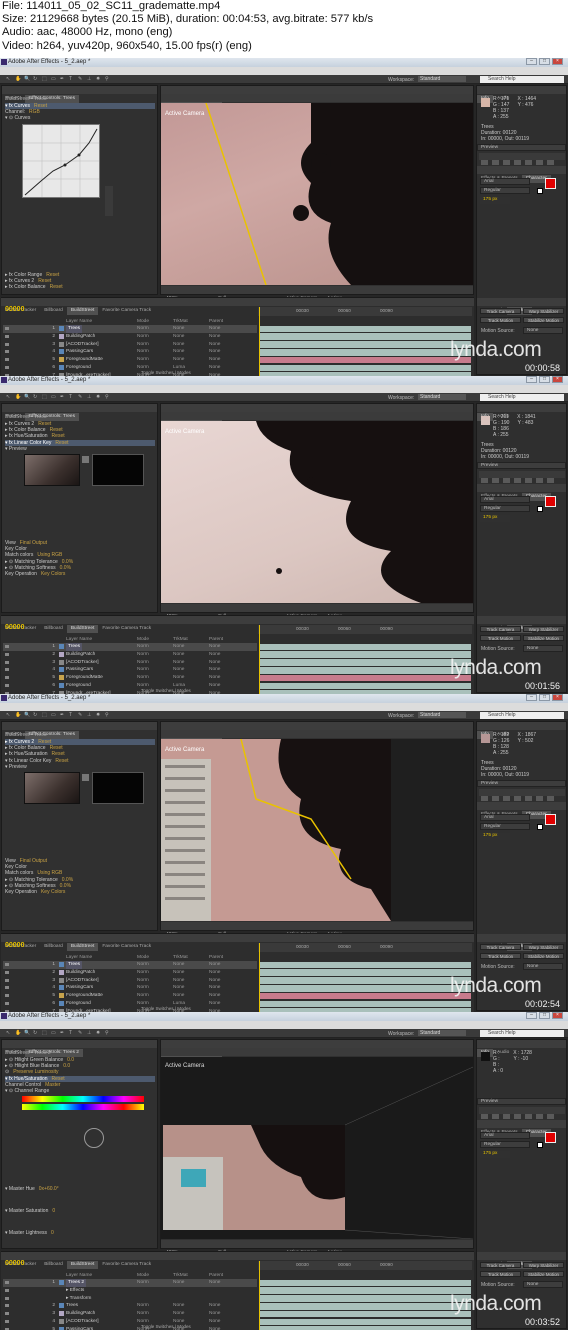 The image size is (568, 1336). What do you see at coordinates (365, 629) in the screenshot?
I see `time-ruler: 00030 00060 00090` at bounding box center [365, 629].